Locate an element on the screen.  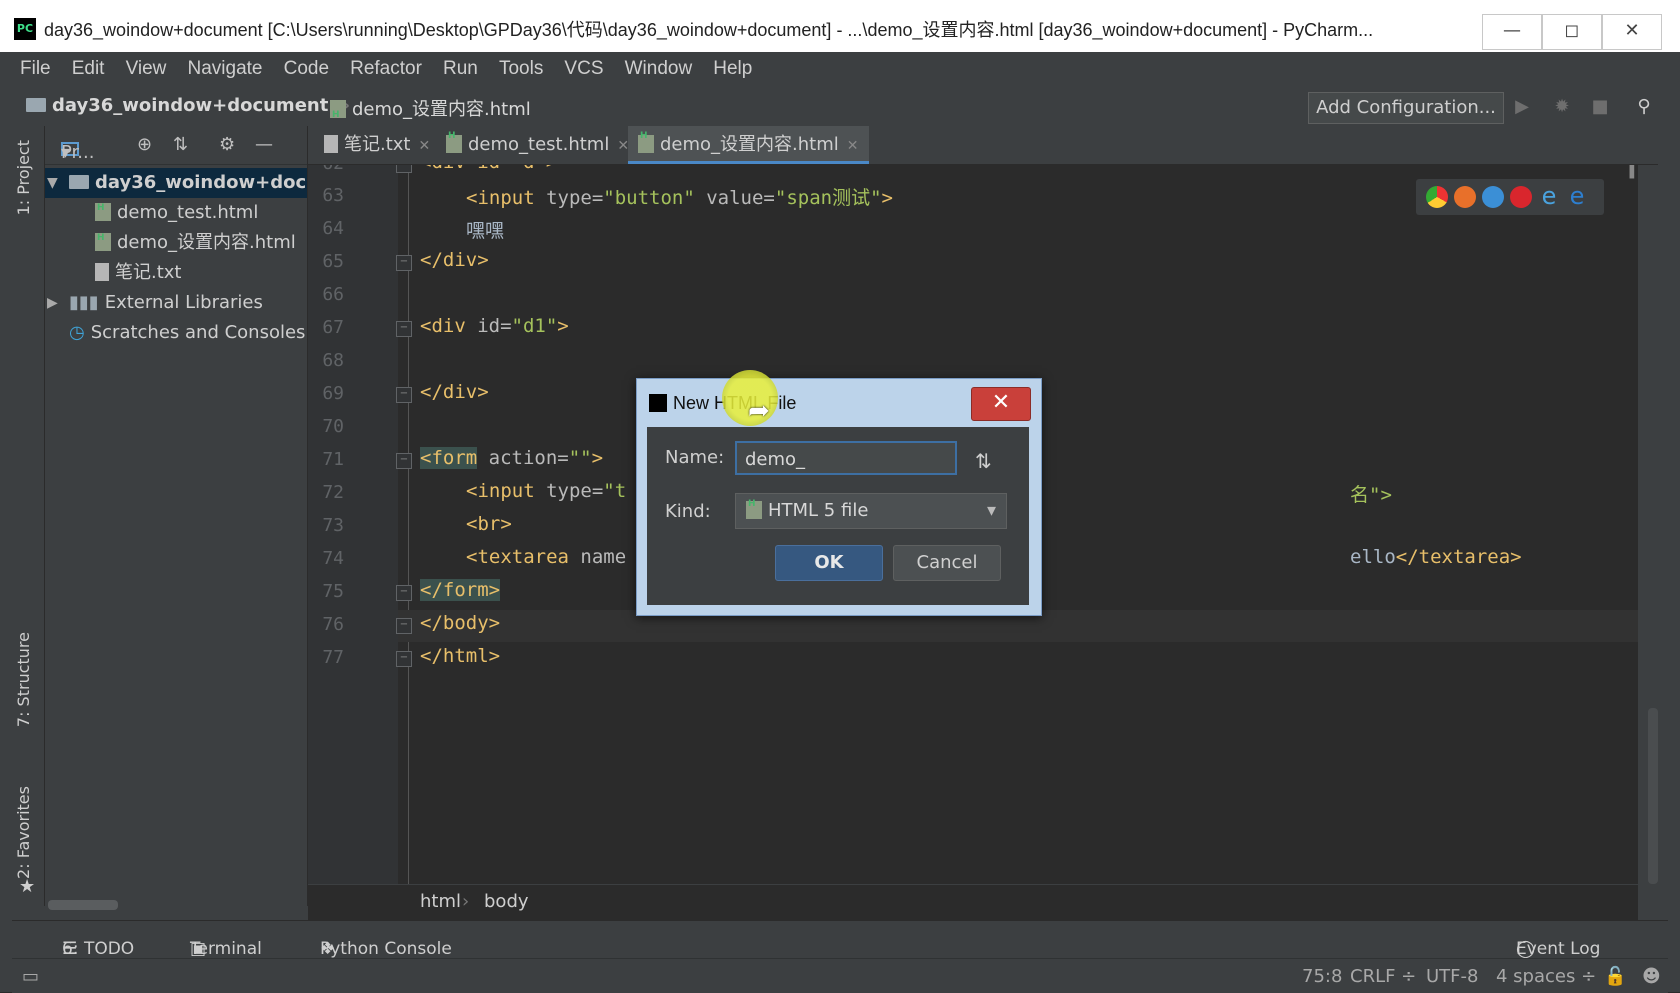
code-line-76: </body> is located at coordinates (460, 623).